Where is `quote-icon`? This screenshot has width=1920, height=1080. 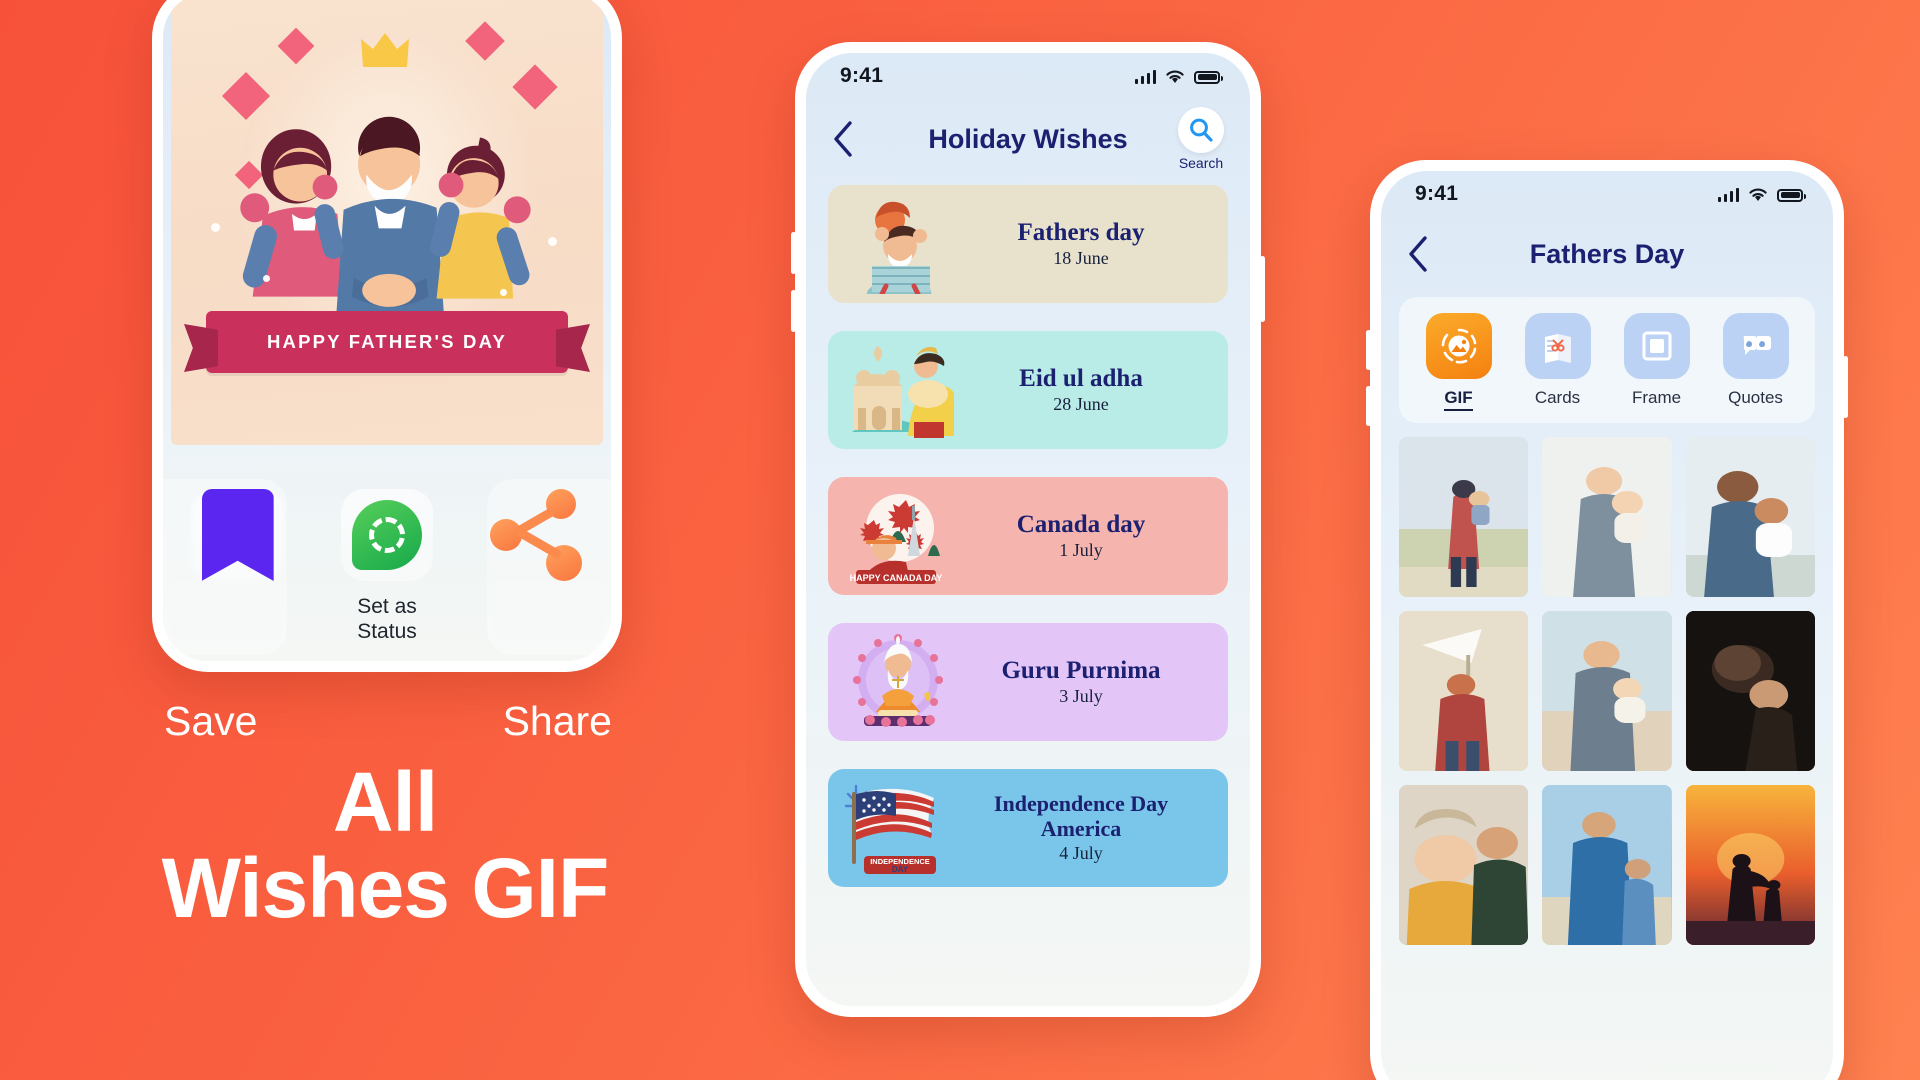 quote-icon is located at coordinates (1755, 346).